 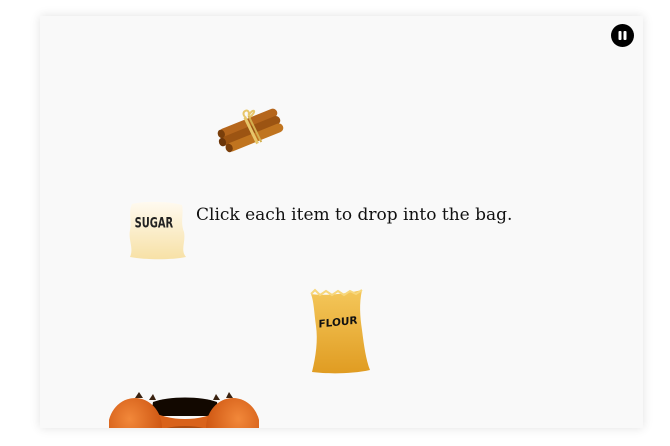 I want to click on sugar-label: SUGAR, so click(x=154, y=223).